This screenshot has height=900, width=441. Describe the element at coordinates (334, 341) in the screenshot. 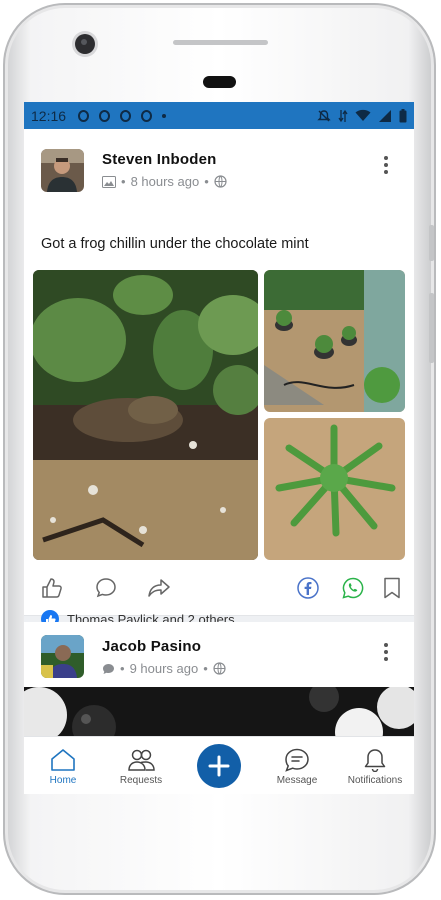

I see `post-photo-garden` at that location.